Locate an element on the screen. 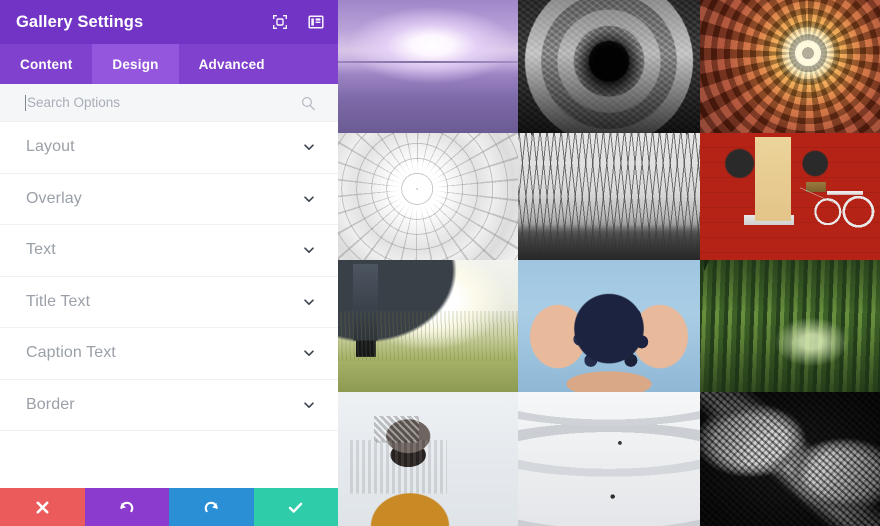 The image size is (880, 526). sidebar-item-text: Text is located at coordinates (169, 251).